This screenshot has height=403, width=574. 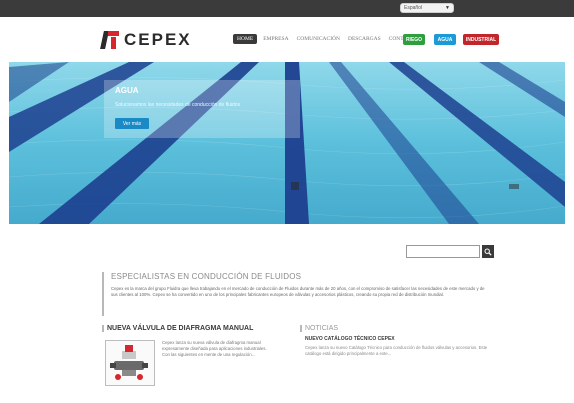 What do you see at coordinates (447, 8) in the screenshot?
I see `chevron-down-icon: ▼` at bounding box center [447, 8].